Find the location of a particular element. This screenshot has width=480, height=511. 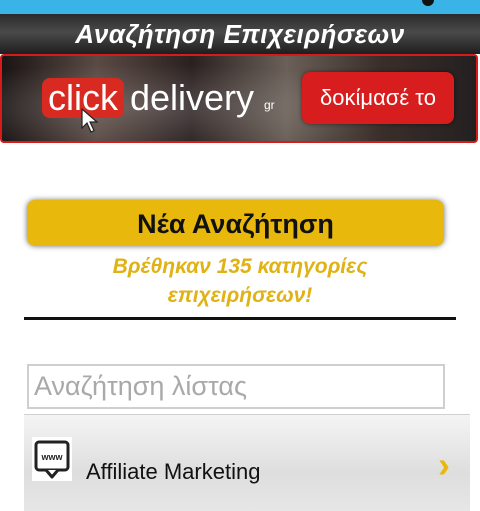

chevron-right-icon: › is located at coordinates (444, 464).